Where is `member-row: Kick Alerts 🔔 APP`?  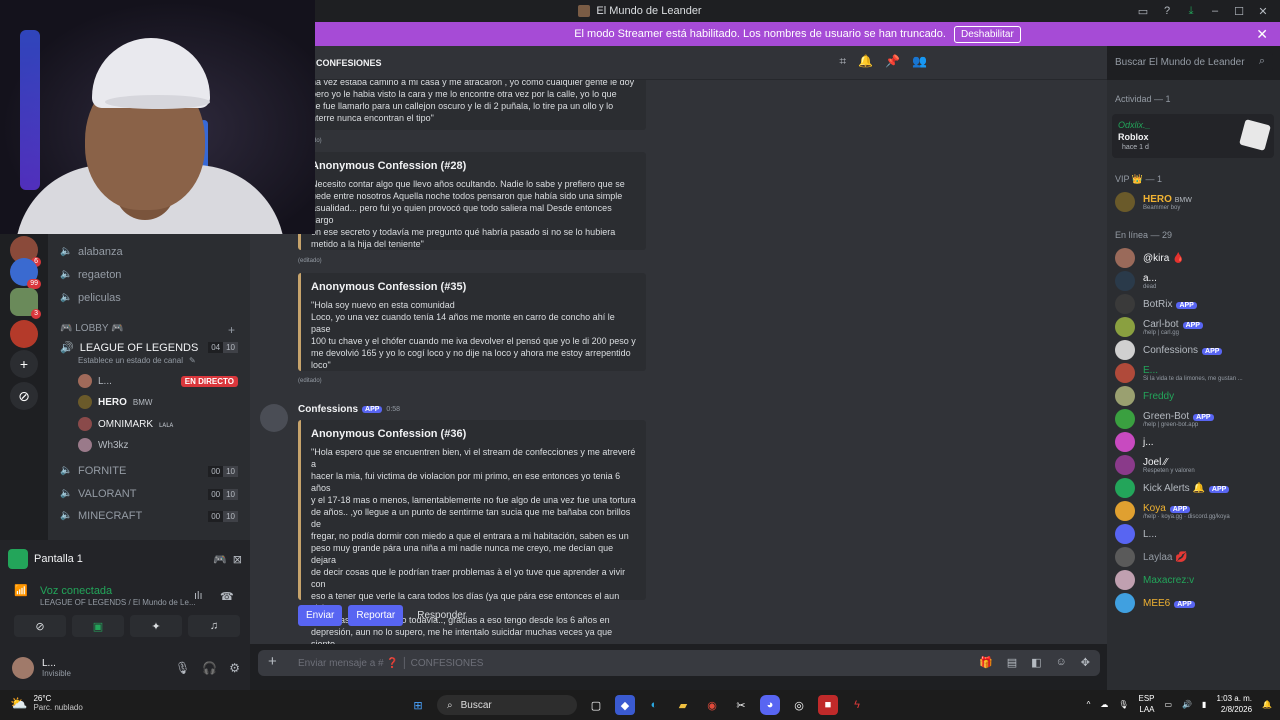
member-row: Kick Alerts 🔔 APP is located at coordinates (1195, 488).